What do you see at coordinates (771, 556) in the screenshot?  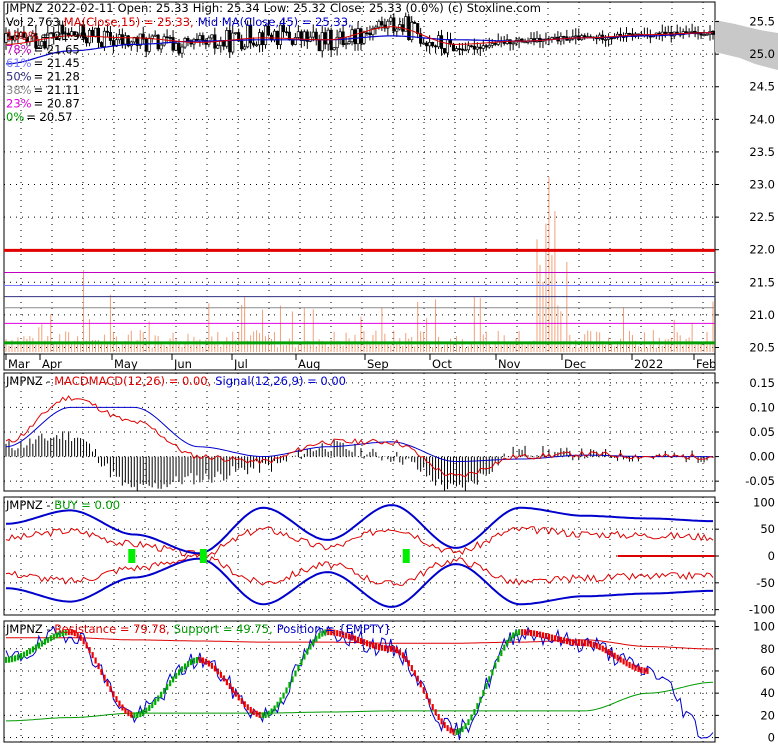 I see `y-tick-label: 0` at bounding box center [771, 556].